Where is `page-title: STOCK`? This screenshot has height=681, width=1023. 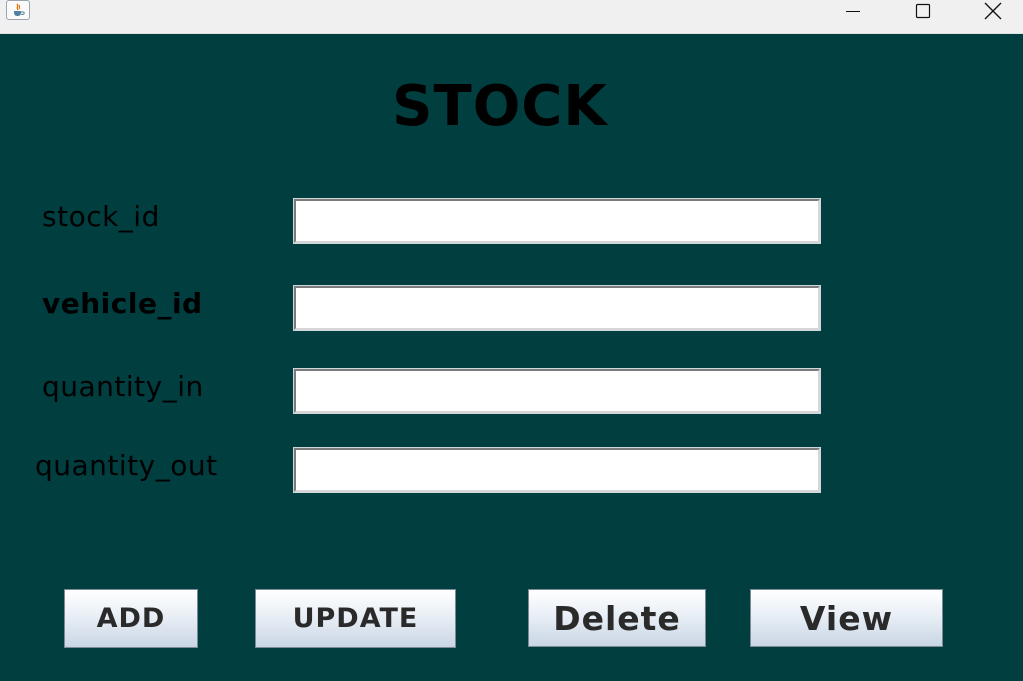
page-title: STOCK is located at coordinates (500, 106).